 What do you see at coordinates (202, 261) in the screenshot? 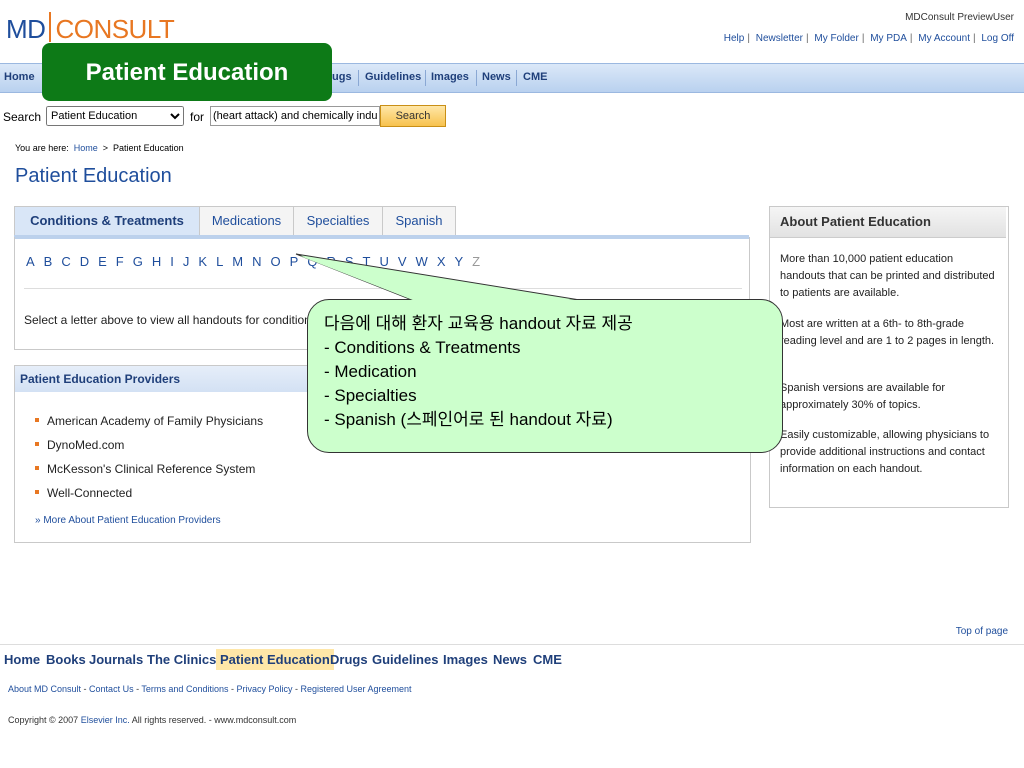
I see `letter-link: K` at bounding box center [202, 261].